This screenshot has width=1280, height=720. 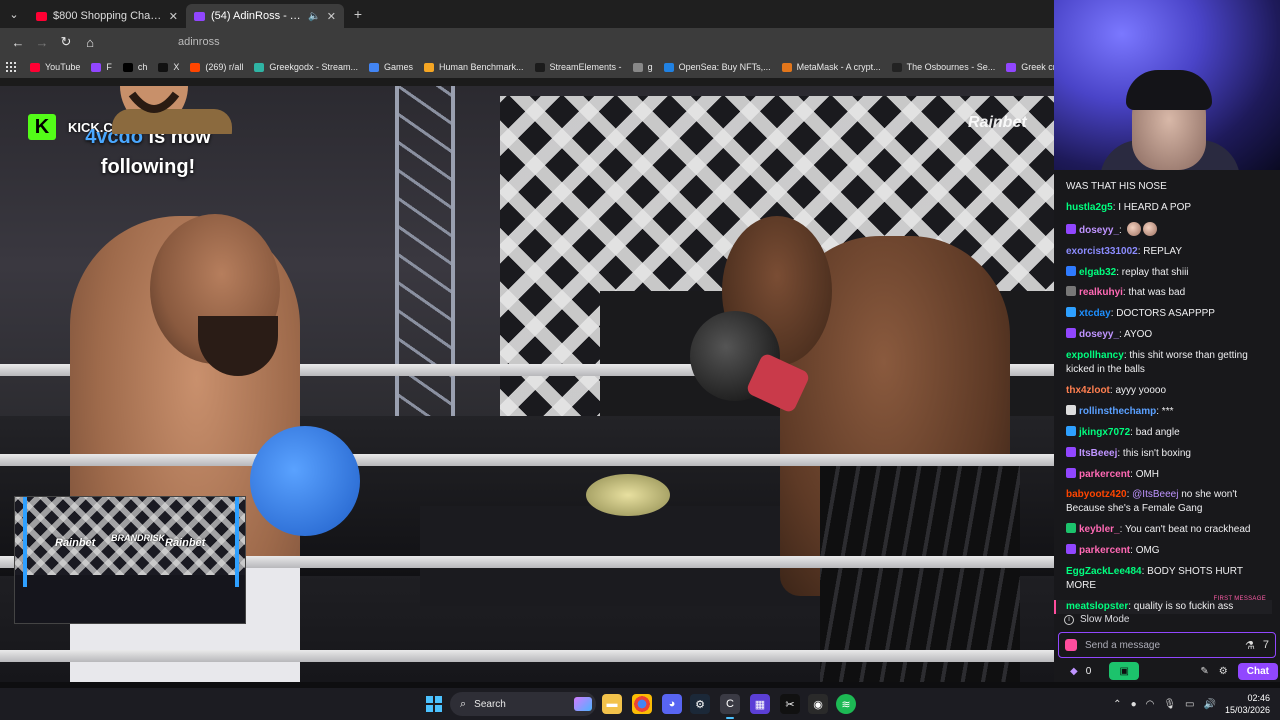 What do you see at coordinates (760, 704) in the screenshot?
I see `grid-app-icon: ▦` at bounding box center [760, 704].